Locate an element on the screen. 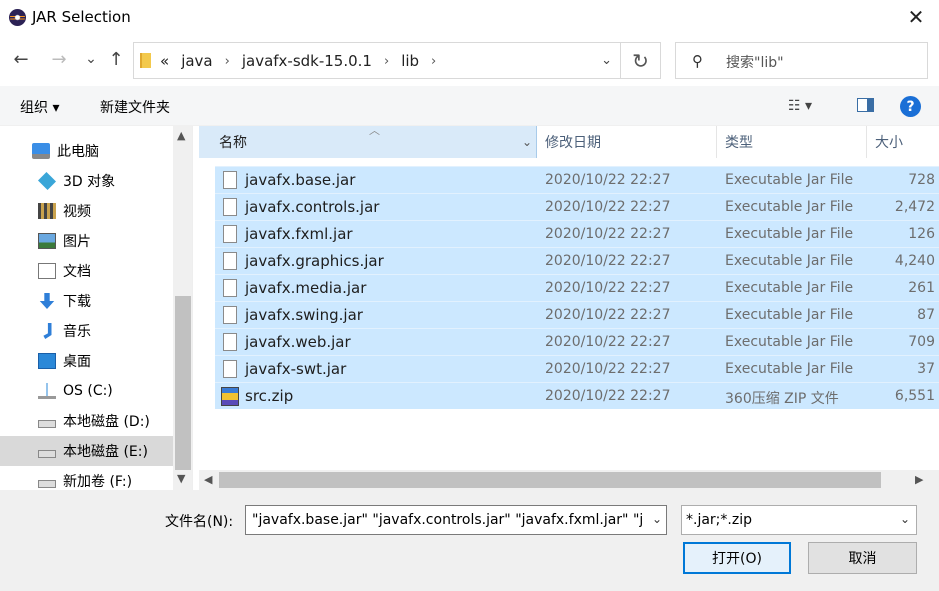 Image resolution: width=939 pixels, height=591 pixels. filetype-value: *.jar;*.zip is located at coordinates (719, 520).